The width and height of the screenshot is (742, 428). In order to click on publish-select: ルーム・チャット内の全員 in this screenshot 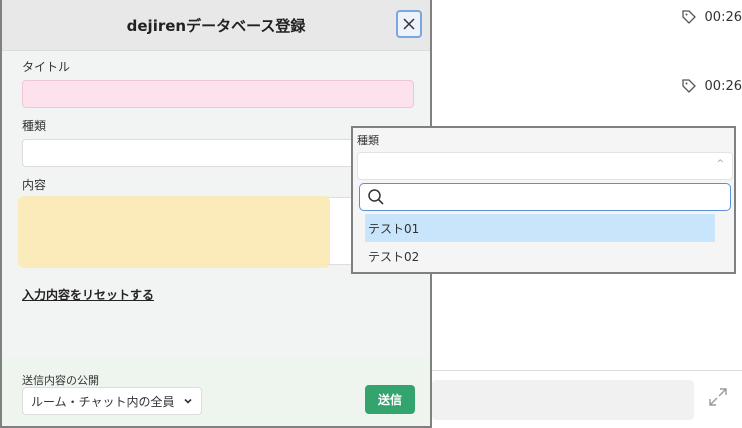, I will do `click(112, 401)`.